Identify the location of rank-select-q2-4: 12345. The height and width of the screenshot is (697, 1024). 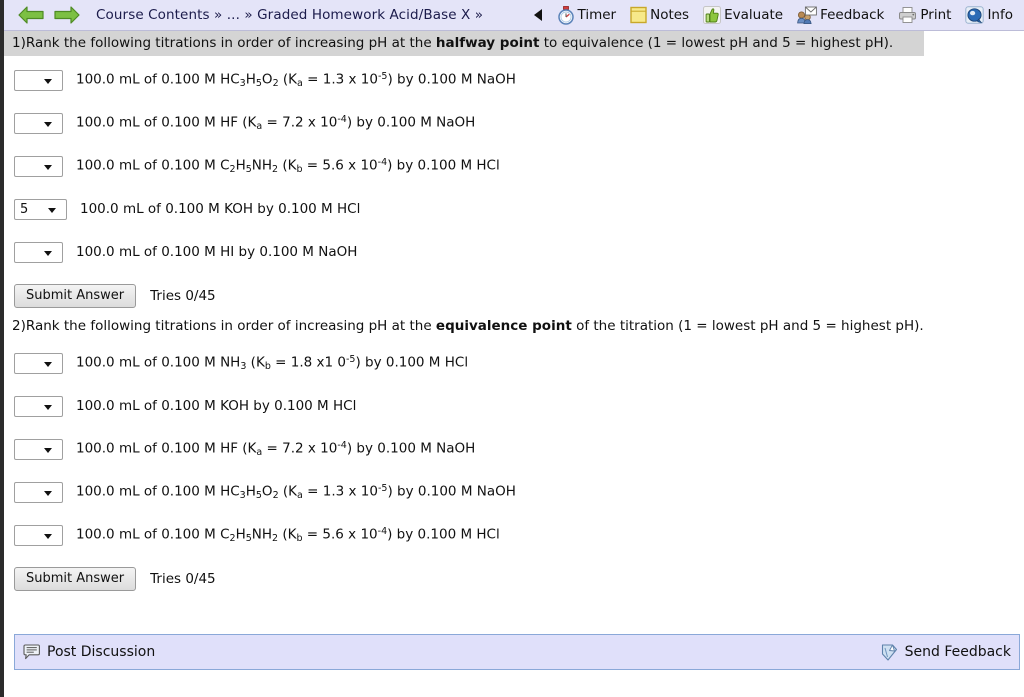
(38, 492).